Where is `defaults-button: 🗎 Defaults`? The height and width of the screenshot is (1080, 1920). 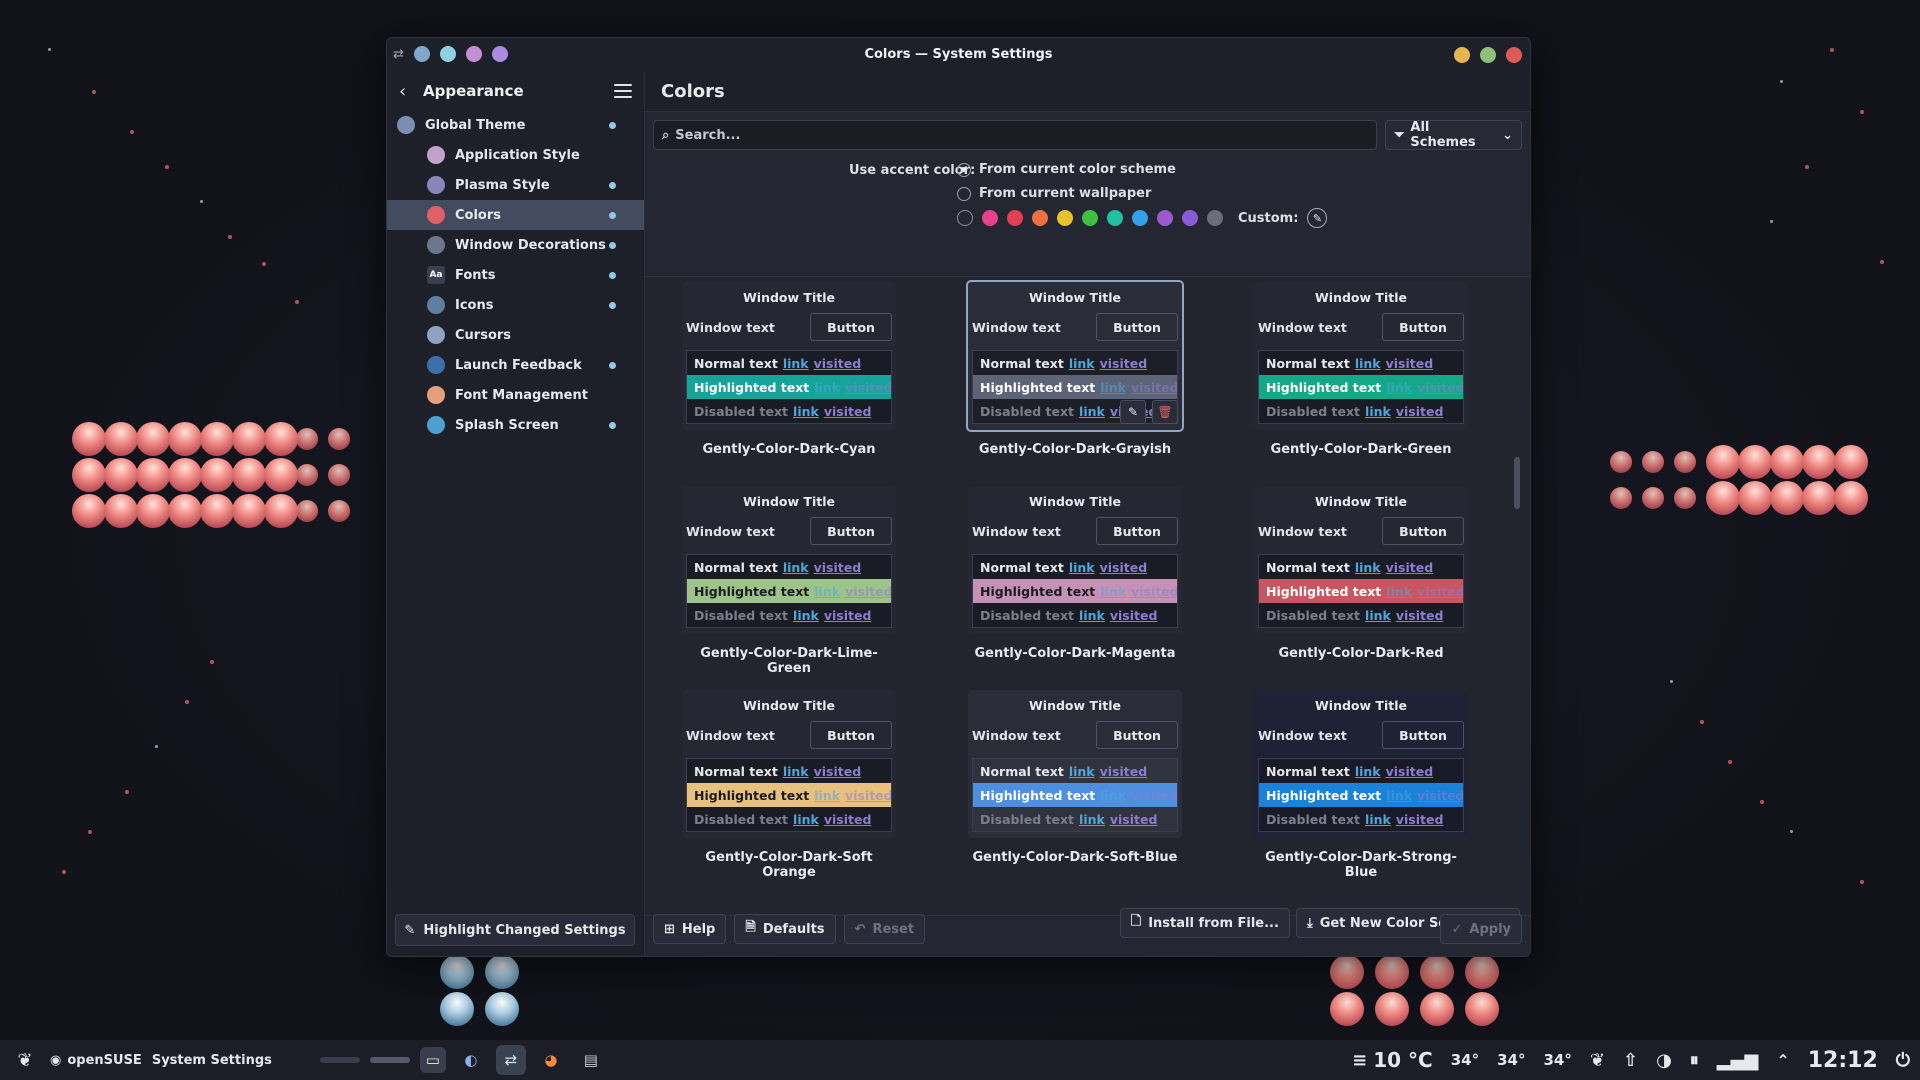
defaults-button: 🗎 Defaults is located at coordinates (785, 929).